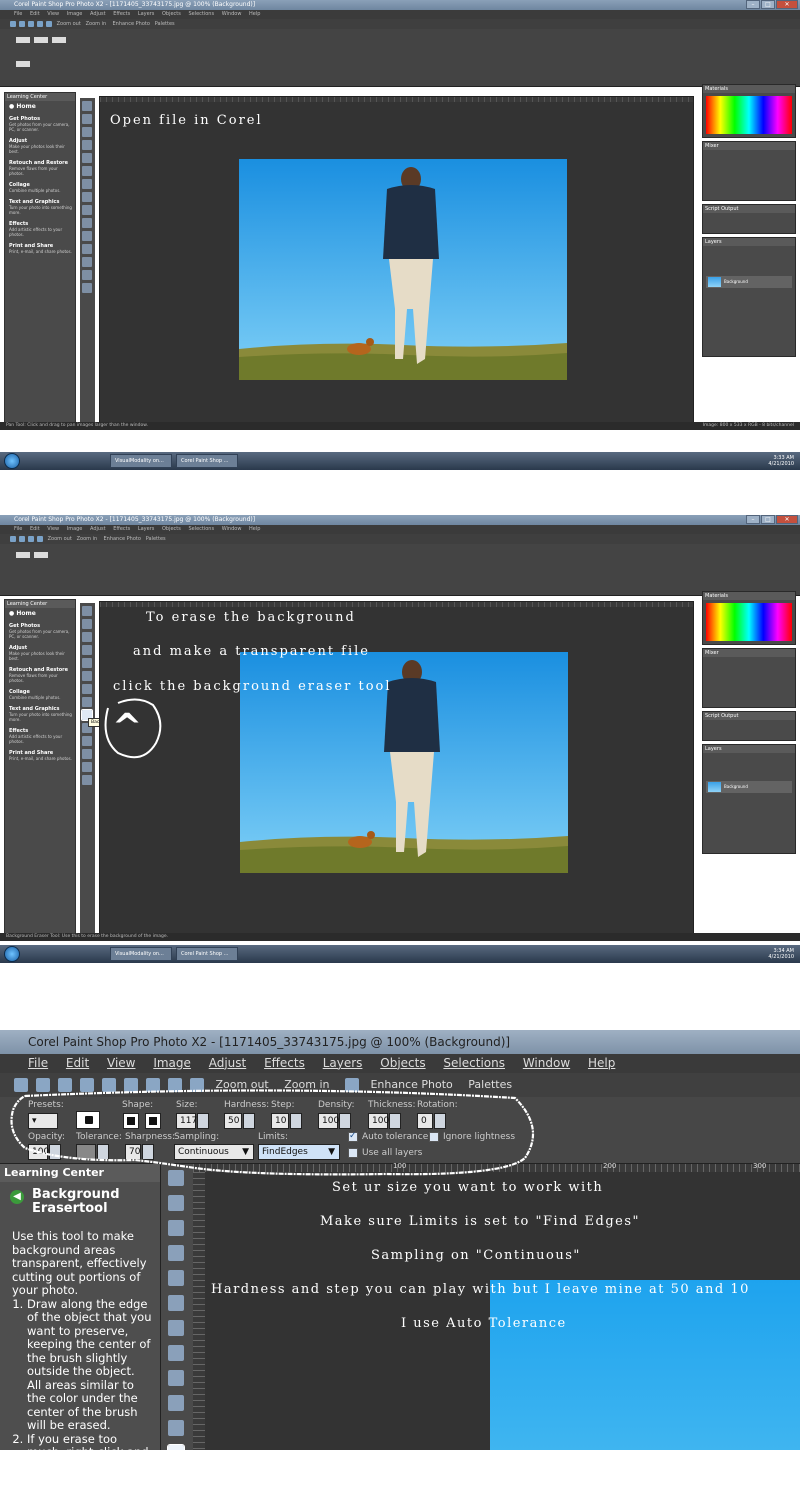 The width and height of the screenshot is (800, 1500). Describe the element at coordinates (88, 1120) in the screenshot. I see `brush-tip-preview` at that location.